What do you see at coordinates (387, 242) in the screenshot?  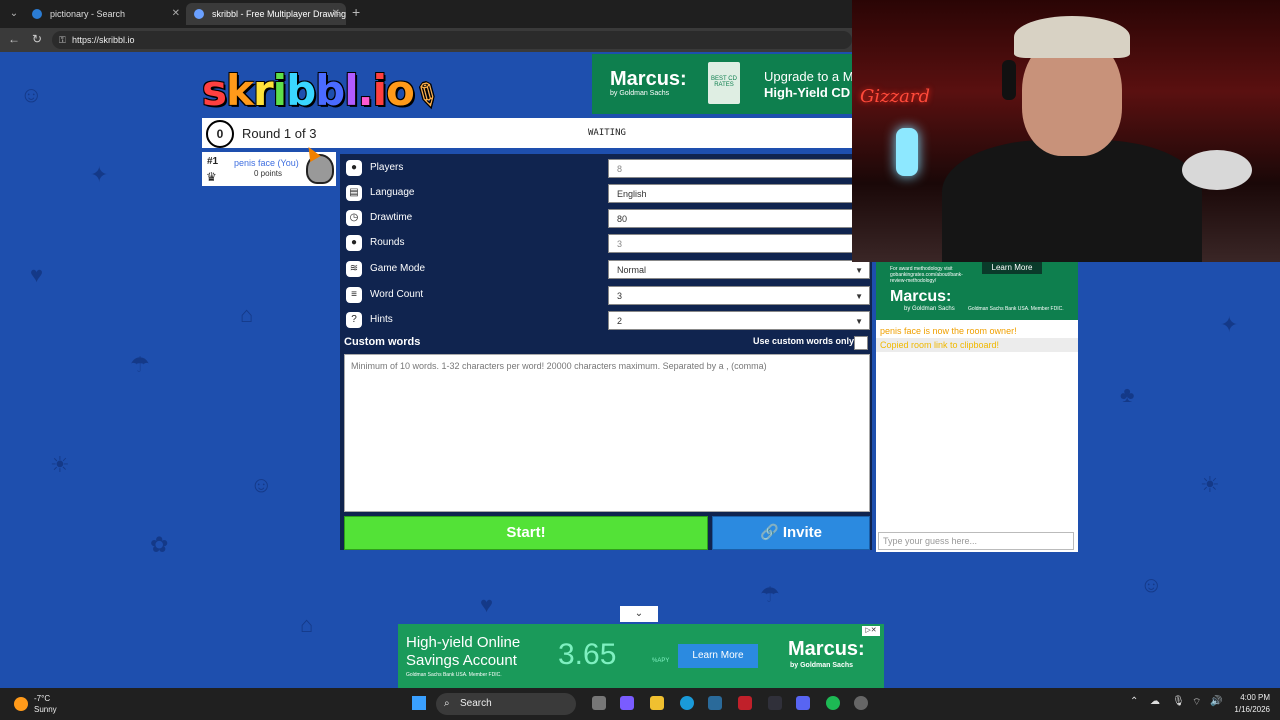 I see `setting-label: Rounds` at bounding box center [387, 242].